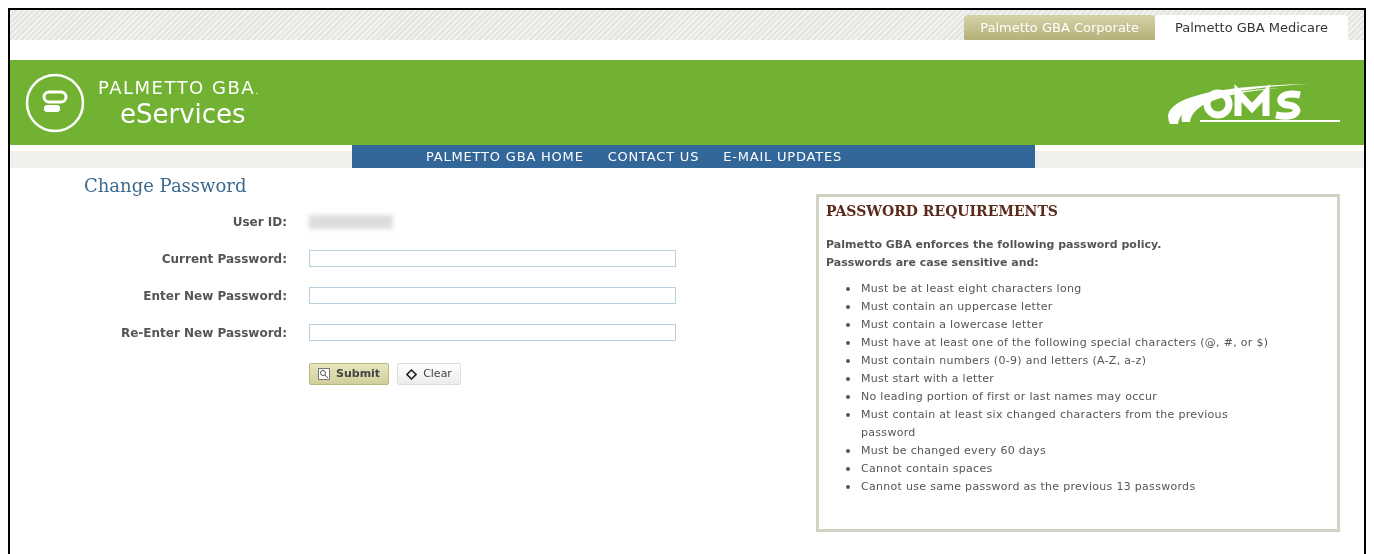  Describe the element at coordinates (928, 379) in the screenshot. I see `requirement-item: Must start with a letter` at that location.